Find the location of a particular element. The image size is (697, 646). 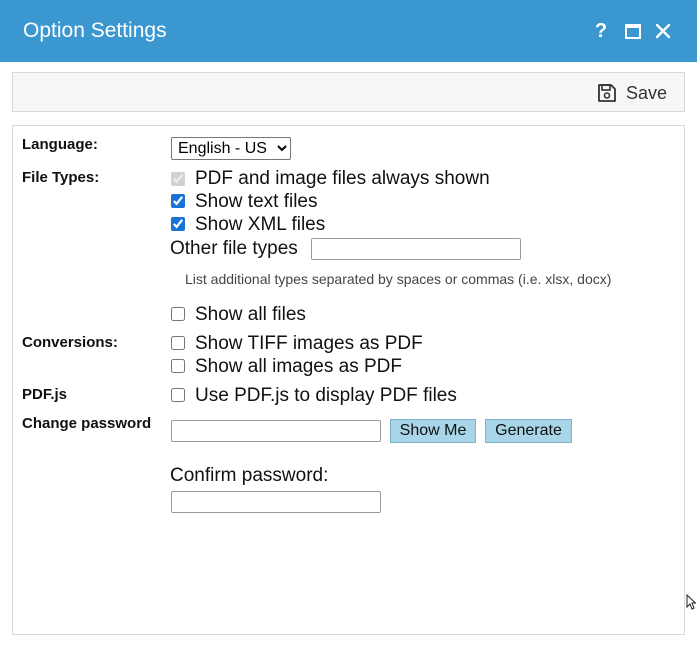

pdfjs-label: PDF.js is located at coordinates (45, 394).